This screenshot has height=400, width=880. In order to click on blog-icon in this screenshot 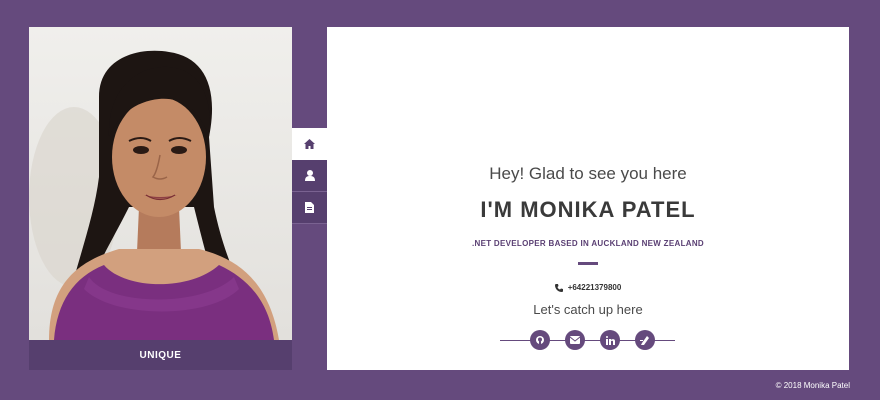, I will do `click(644, 340)`.